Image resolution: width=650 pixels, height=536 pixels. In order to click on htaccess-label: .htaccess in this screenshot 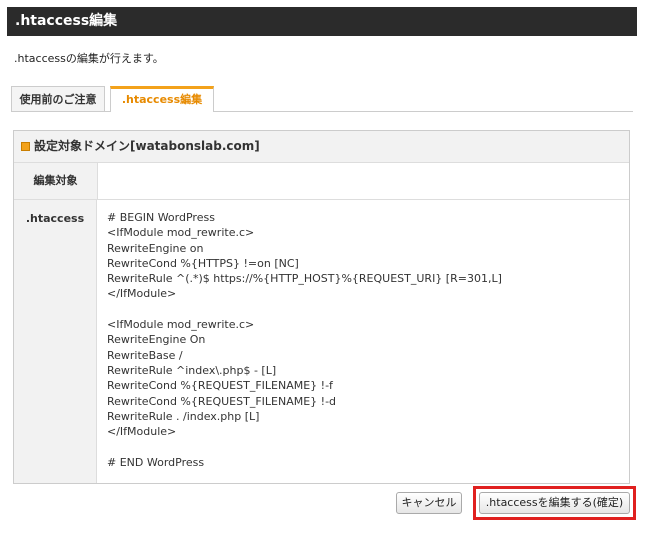, I will do `click(55, 341)`.